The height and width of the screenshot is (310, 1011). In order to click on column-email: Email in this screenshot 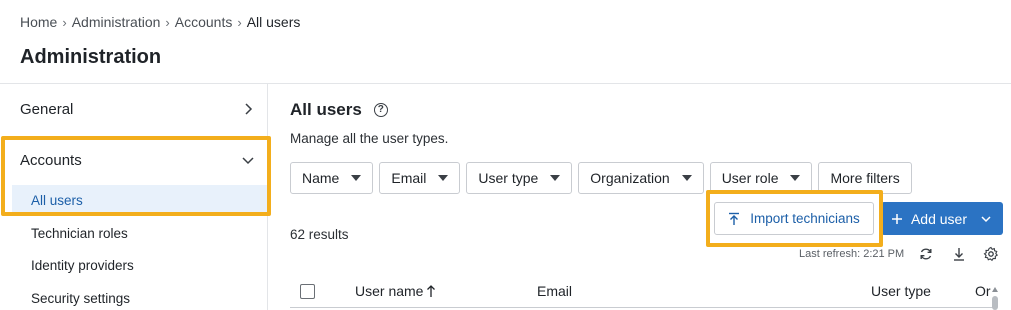, I will do `click(554, 291)`.